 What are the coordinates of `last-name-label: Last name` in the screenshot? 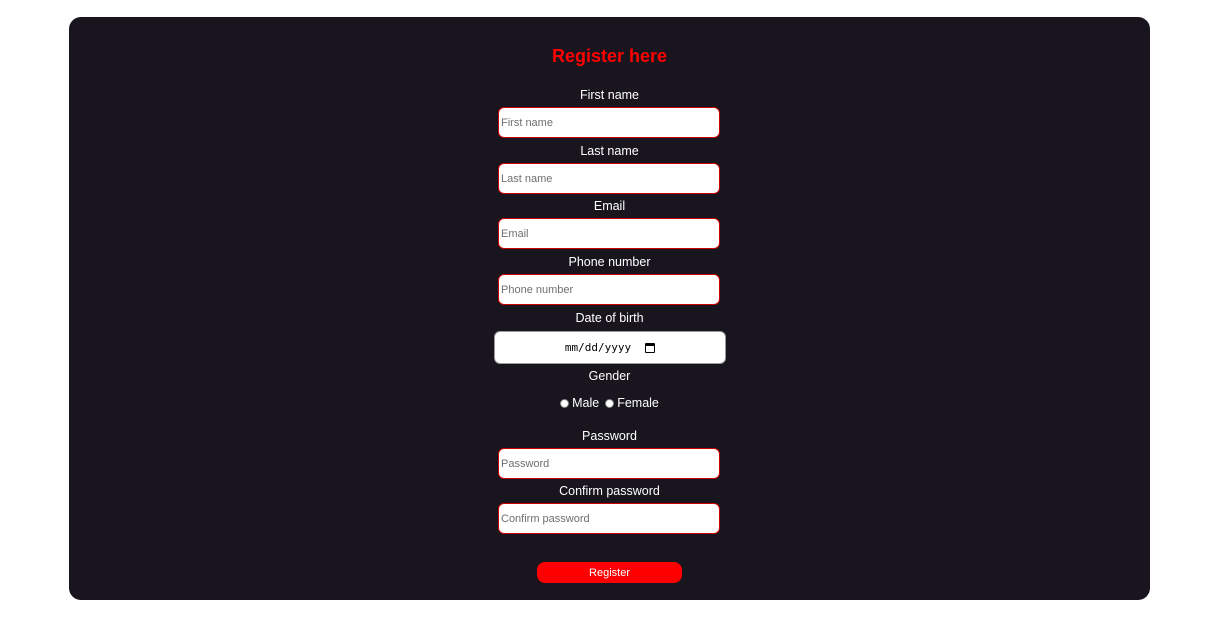 It's located at (609, 151).